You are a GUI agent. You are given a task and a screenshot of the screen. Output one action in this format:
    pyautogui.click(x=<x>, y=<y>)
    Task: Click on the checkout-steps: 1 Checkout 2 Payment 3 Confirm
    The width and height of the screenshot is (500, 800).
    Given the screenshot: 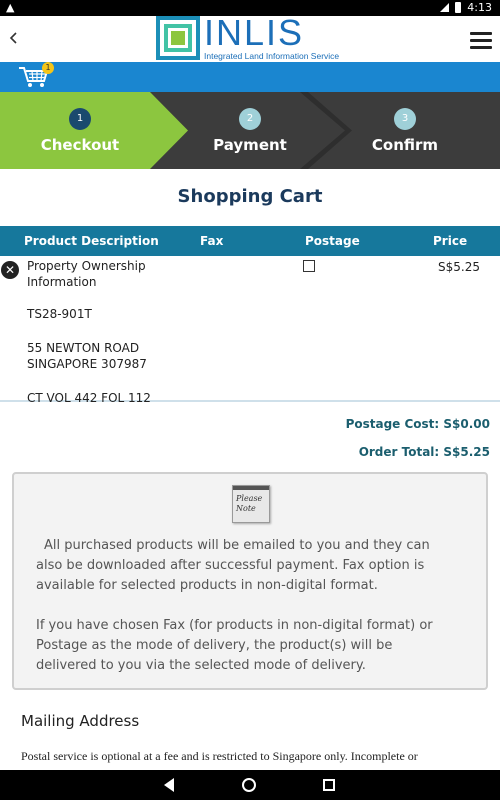 What is the action you would take?
    pyautogui.click(x=250, y=130)
    